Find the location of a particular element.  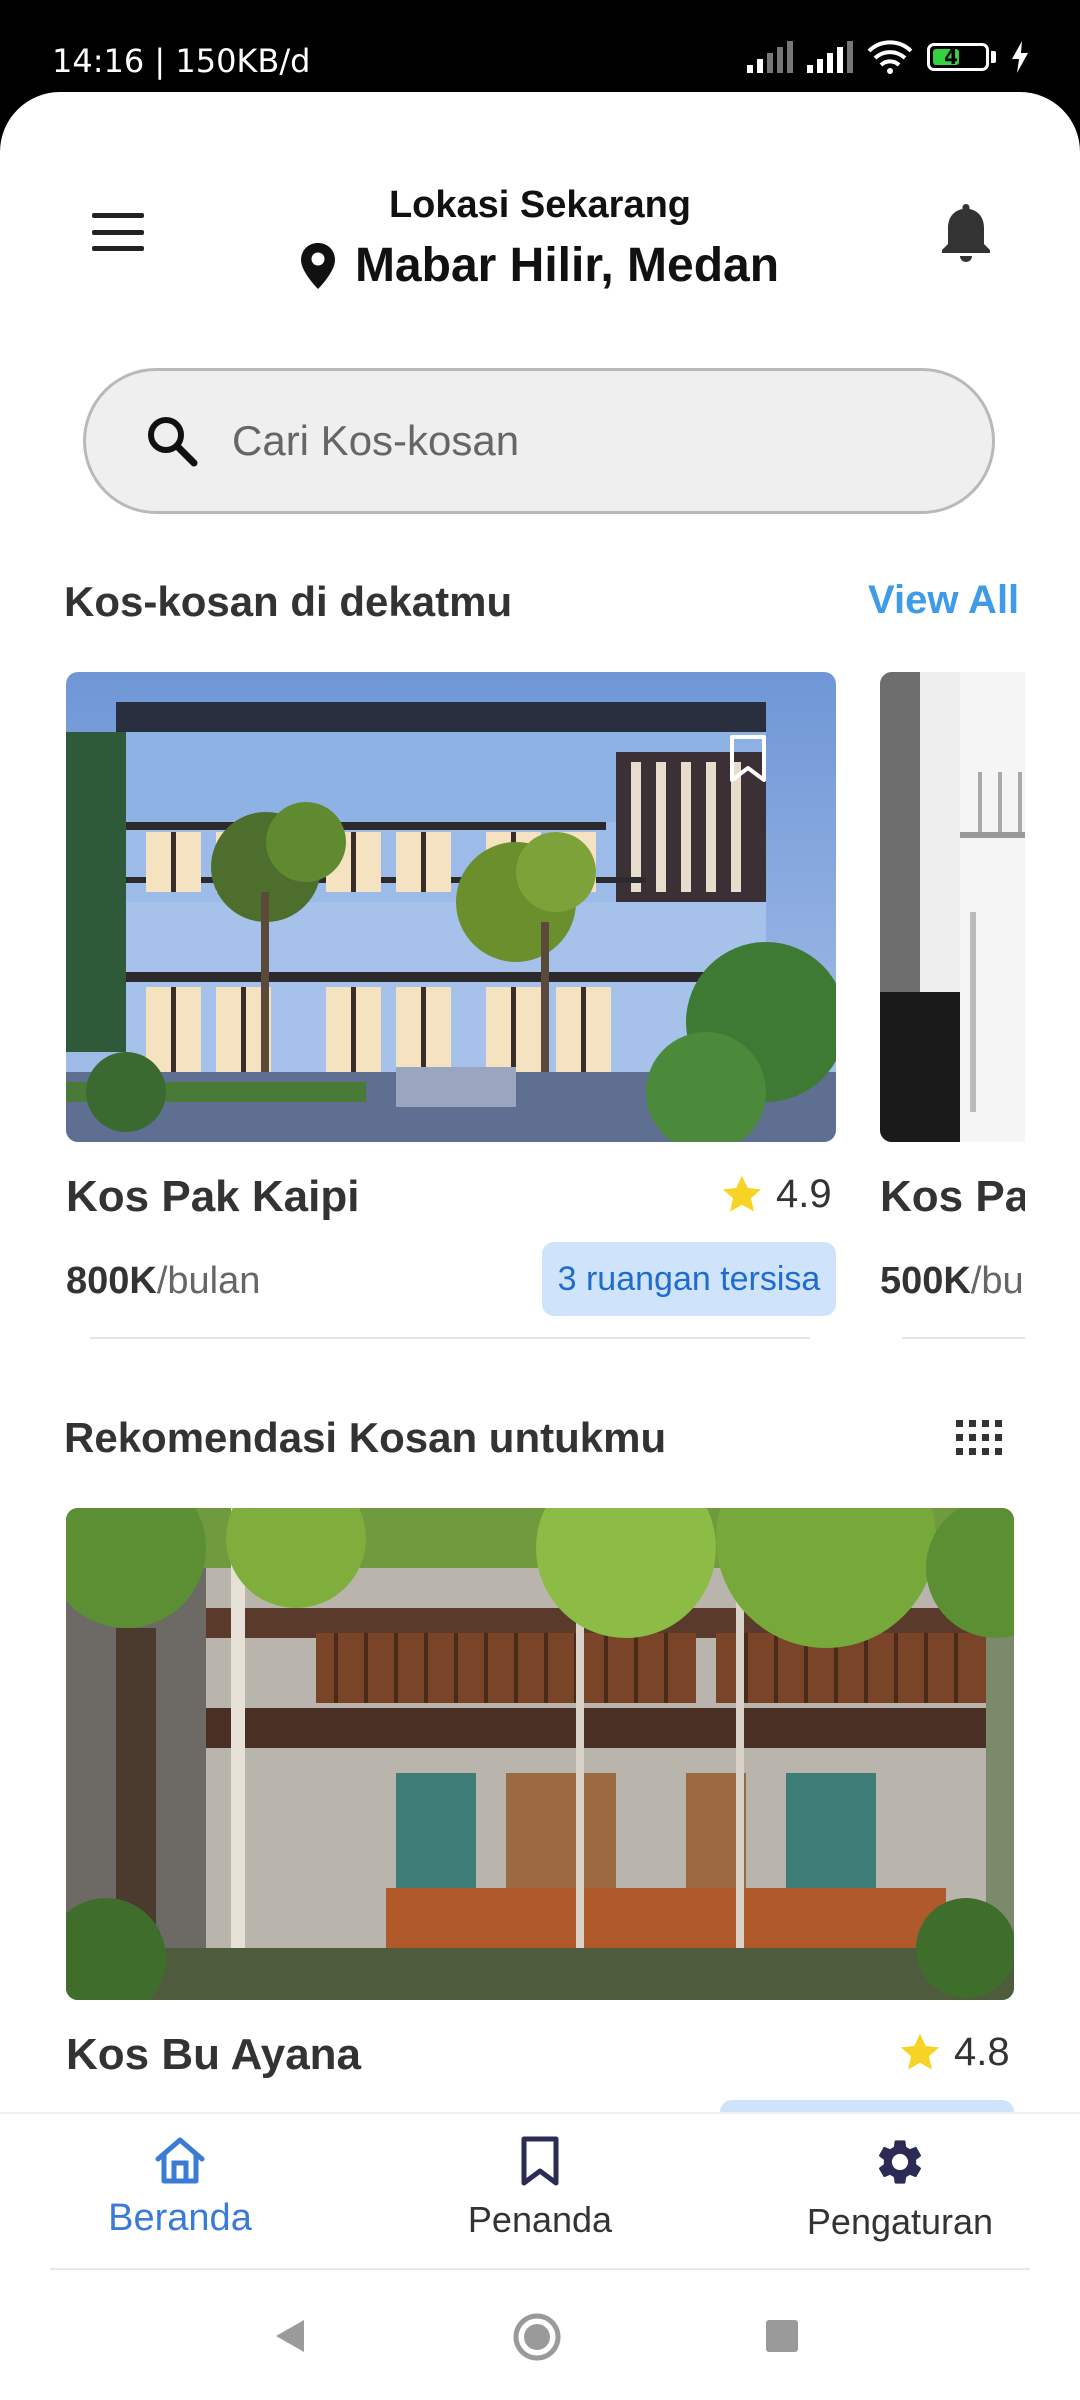

recents-icon is located at coordinates (782, 2336).